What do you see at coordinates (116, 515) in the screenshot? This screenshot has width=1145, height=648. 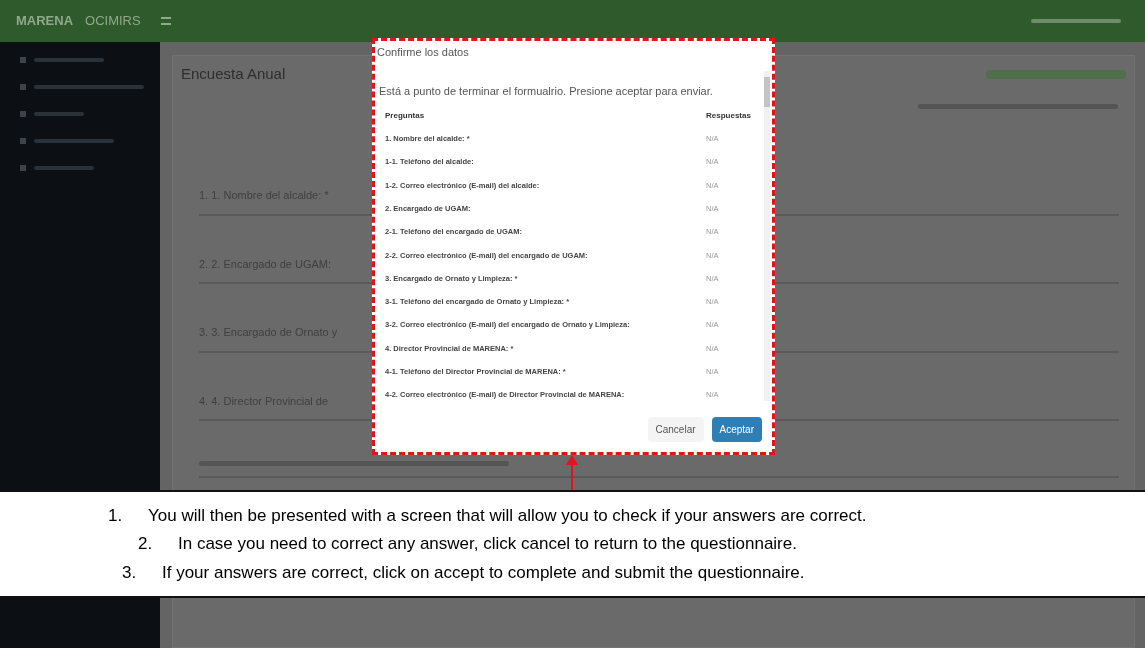 I see `list-number: 1.` at bounding box center [116, 515].